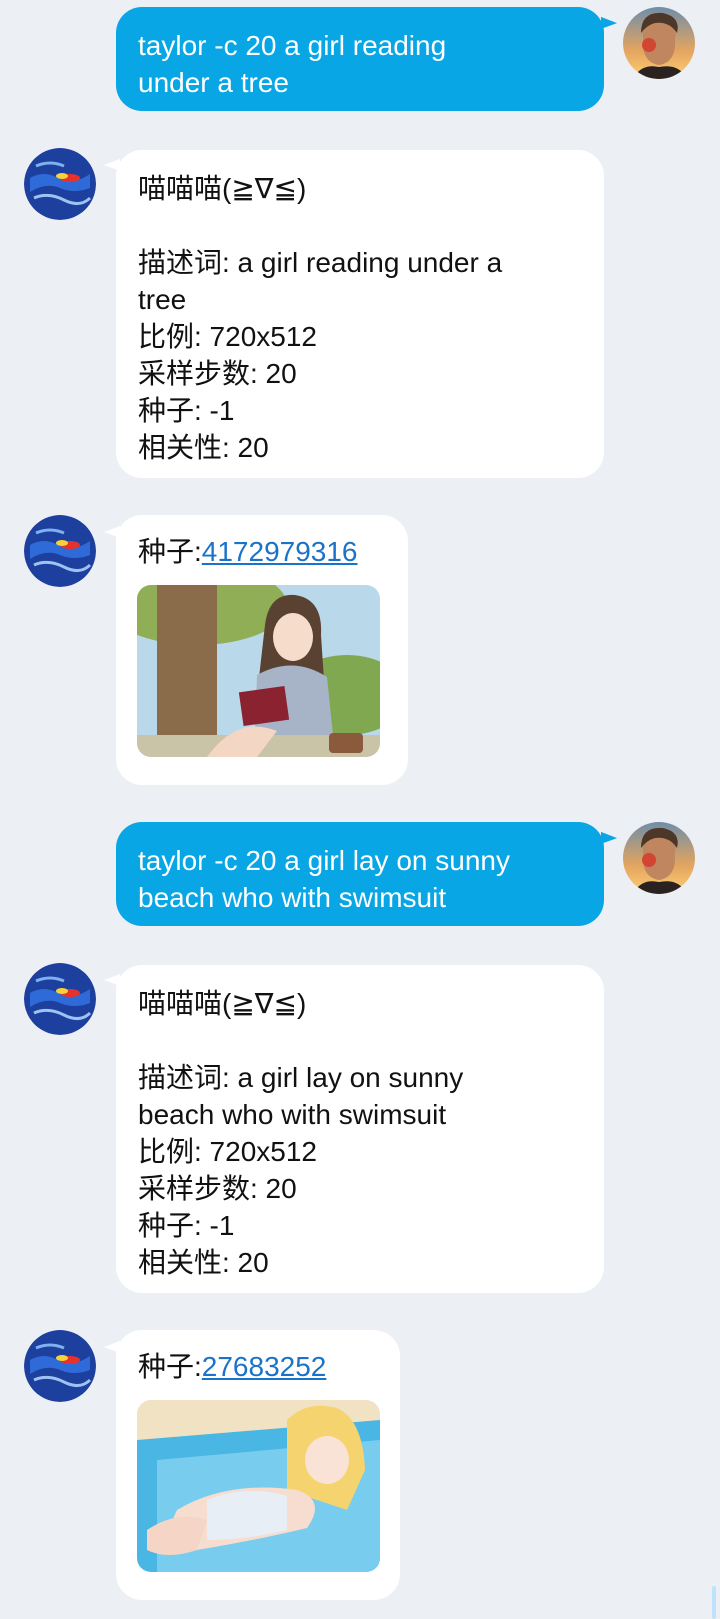 The height and width of the screenshot is (1619, 720). What do you see at coordinates (213, 82) in the screenshot?
I see `message-line: under a tree` at bounding box center [213, 82].